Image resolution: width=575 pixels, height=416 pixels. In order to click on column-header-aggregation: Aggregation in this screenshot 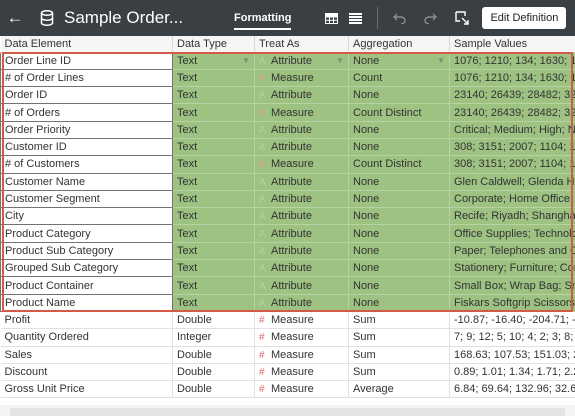, I will do `click(399, 44)`.